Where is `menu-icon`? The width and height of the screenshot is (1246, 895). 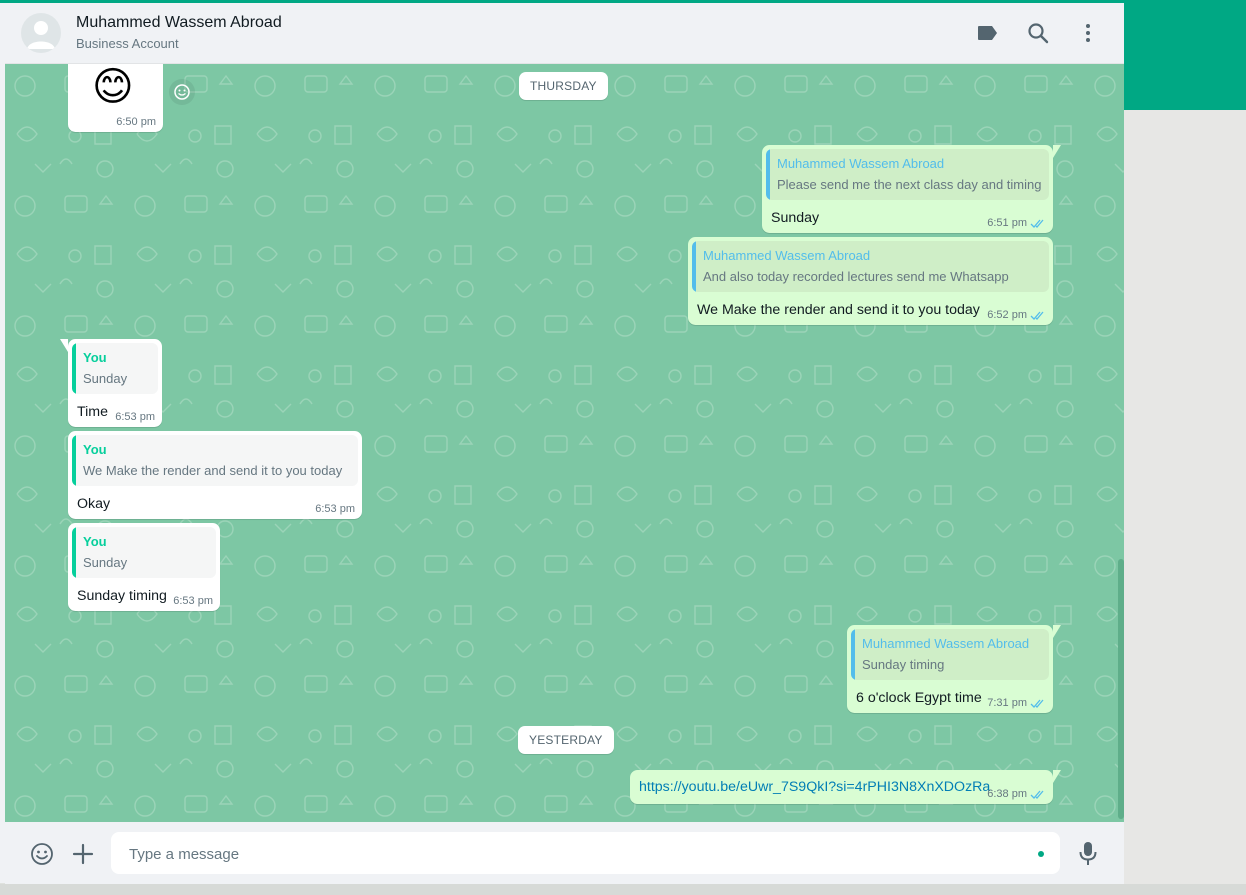
menu-icon is located at coordinates (1088, 33).